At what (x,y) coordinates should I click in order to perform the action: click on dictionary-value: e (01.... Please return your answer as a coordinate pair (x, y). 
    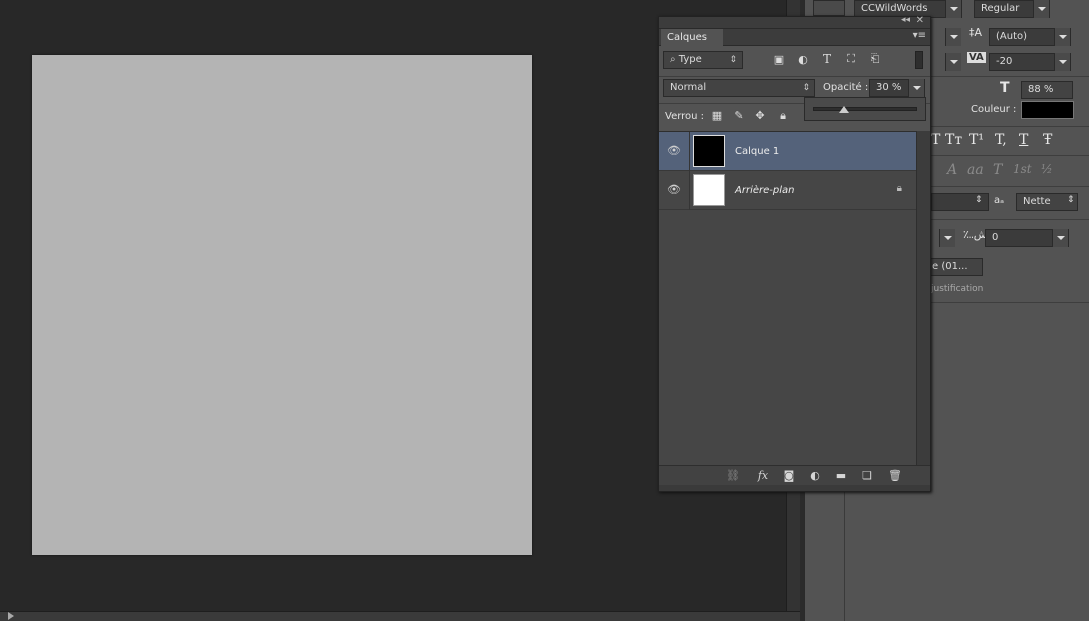
    Looking at the image, I should click on (950, 266).